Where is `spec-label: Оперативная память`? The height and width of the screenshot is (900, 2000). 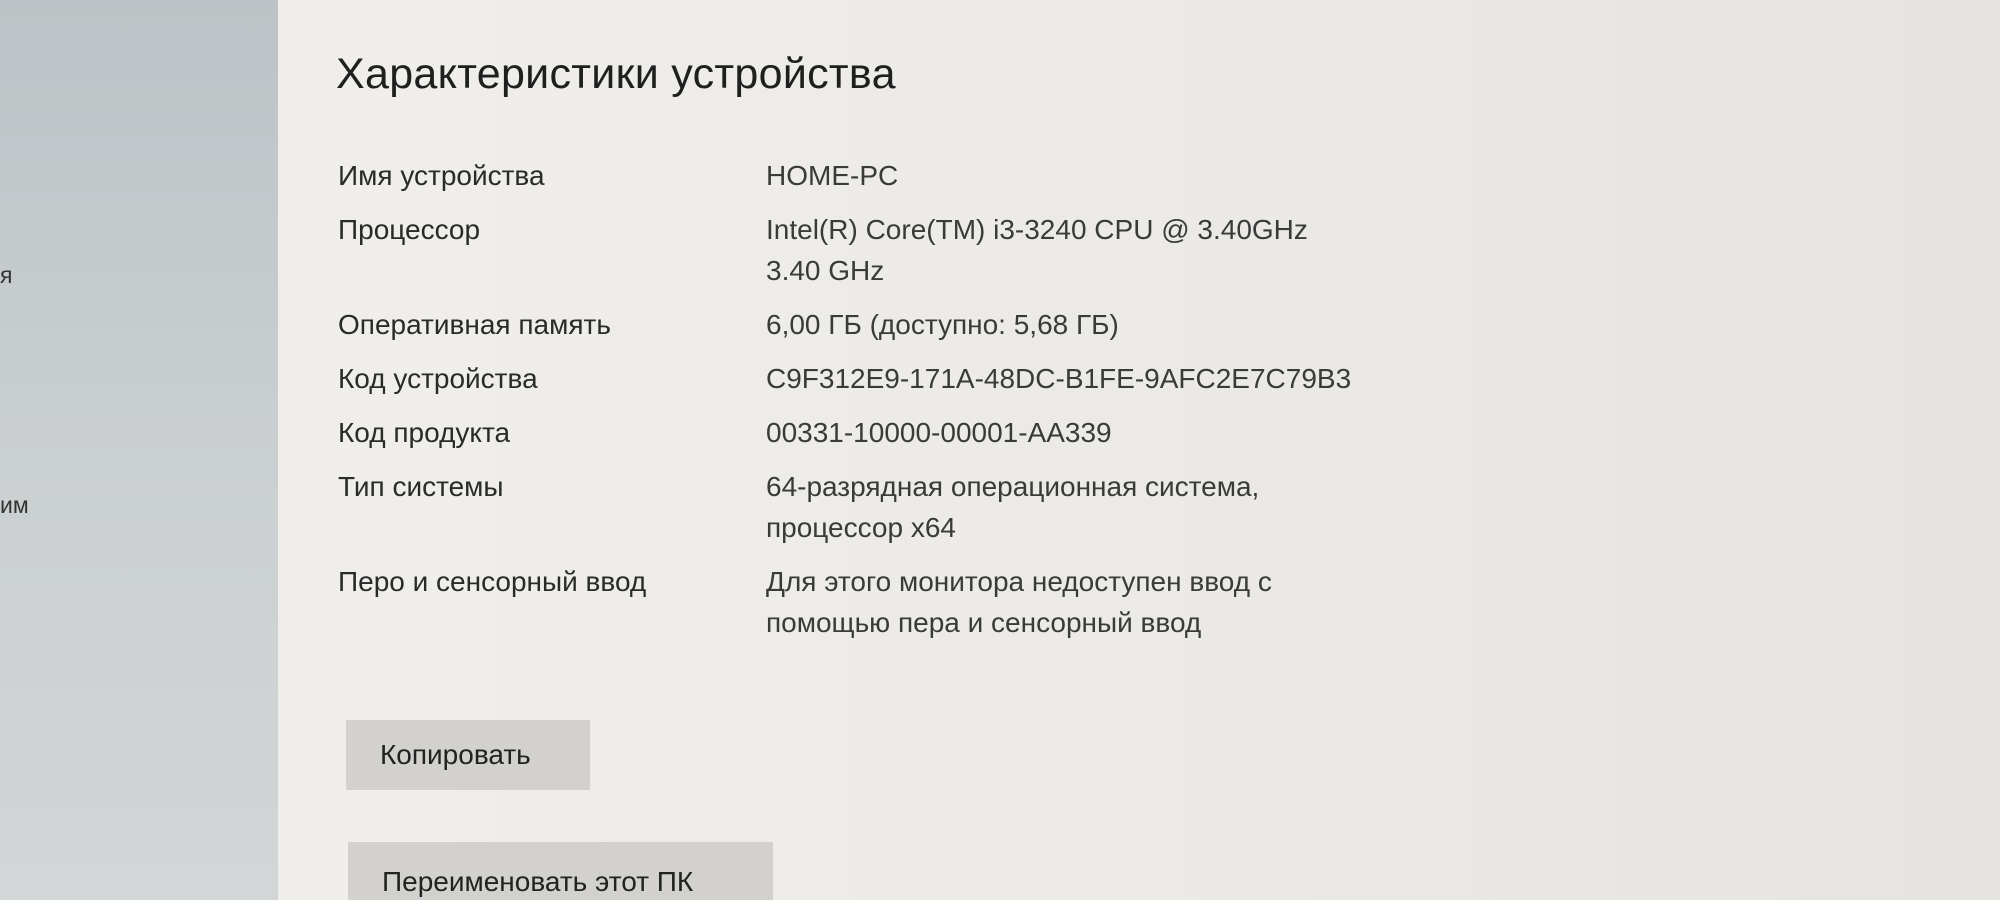 spec-label: Оперативная память is located at coordinates (474, 324).